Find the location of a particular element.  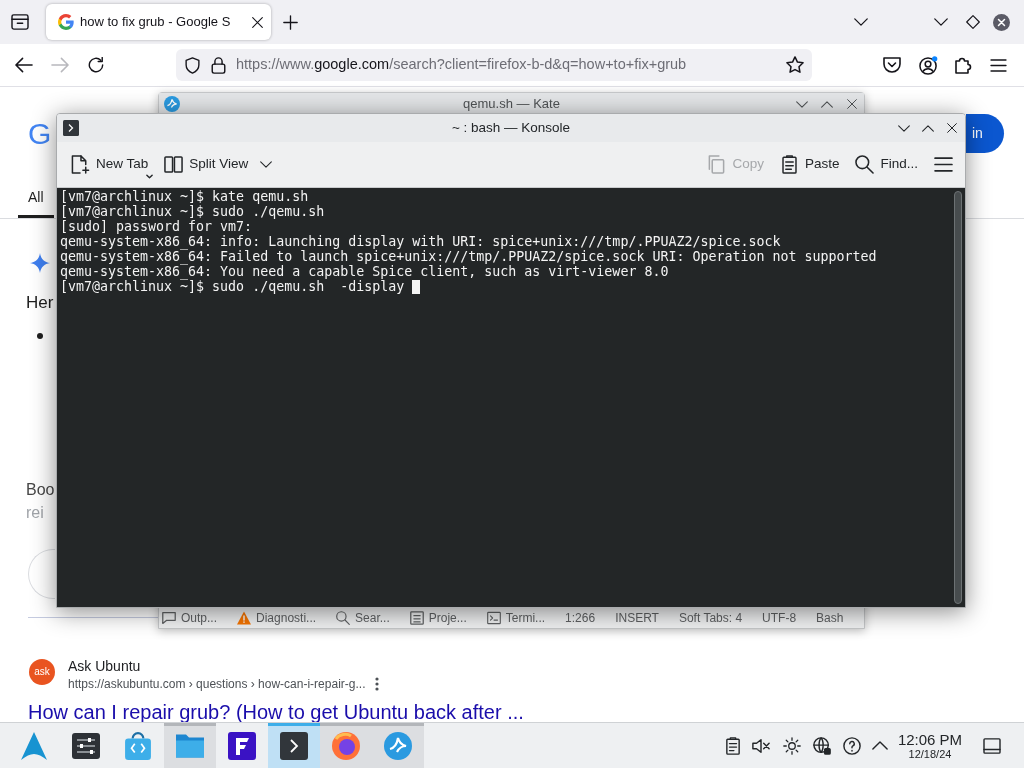

browser-tab: how to fix grub - Google S is located at coordinates (158, 22).